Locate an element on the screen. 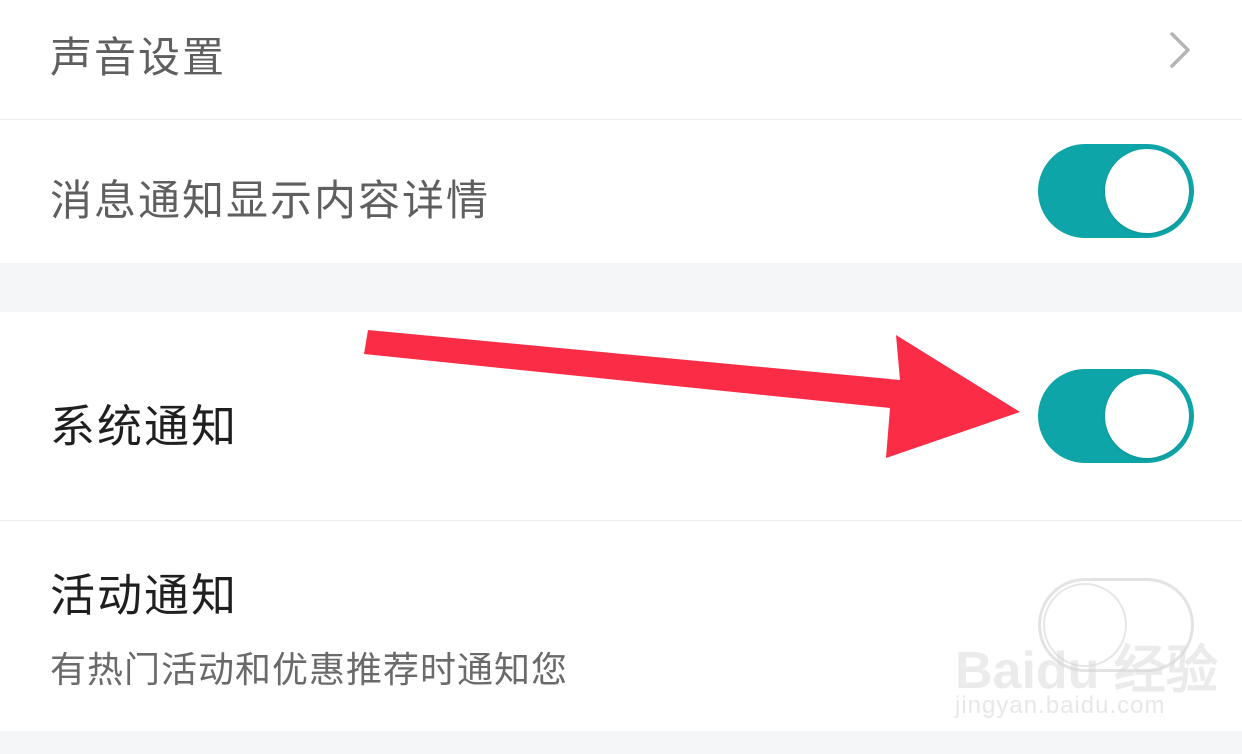 The height and width of the screenshot is (754, 1242). system-notify-toggle is located at coordinates (1116, 416).